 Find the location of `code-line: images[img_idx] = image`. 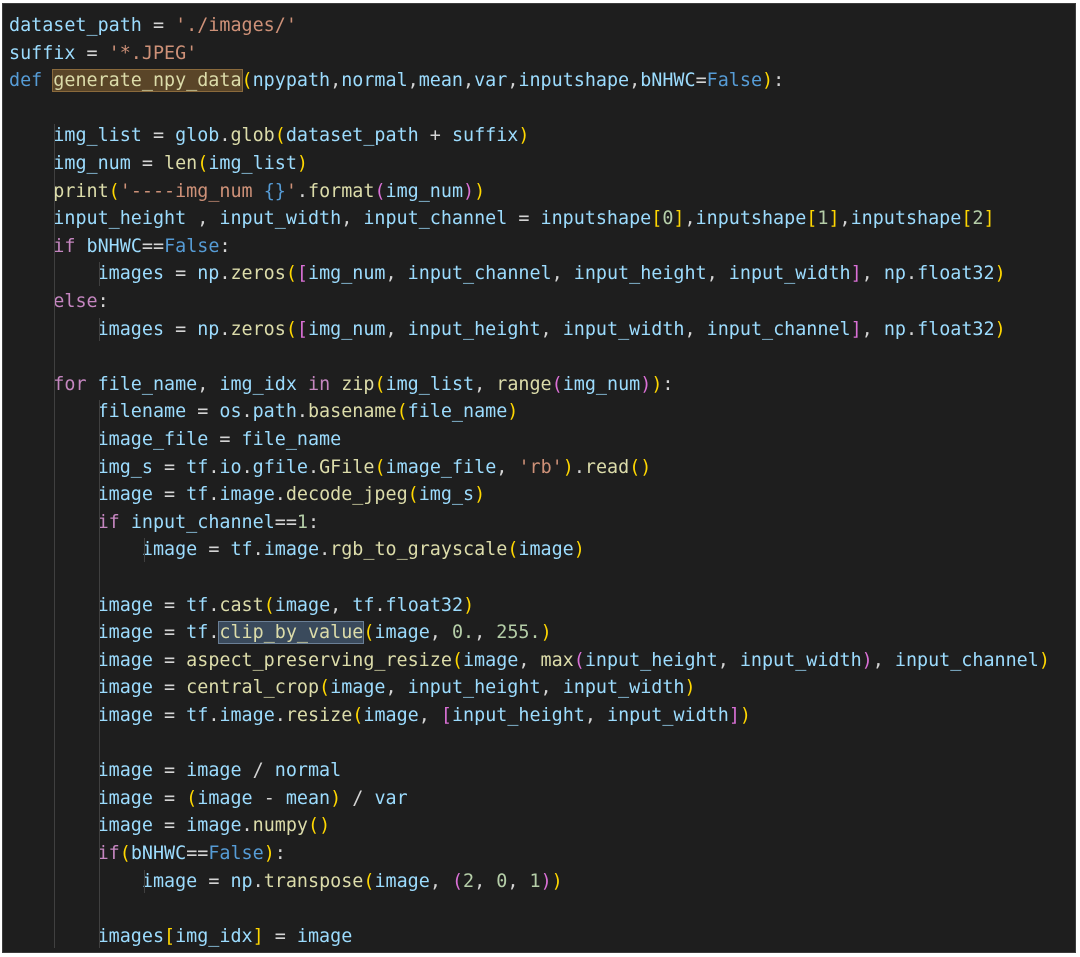

code-line: images[img_idx] = image is located at coordinates (180, 937).